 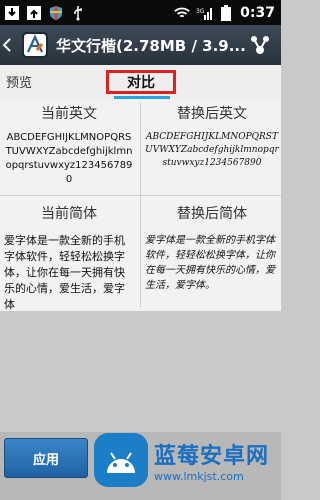 I want to click on shield-icon, so click(x=56, y=13).